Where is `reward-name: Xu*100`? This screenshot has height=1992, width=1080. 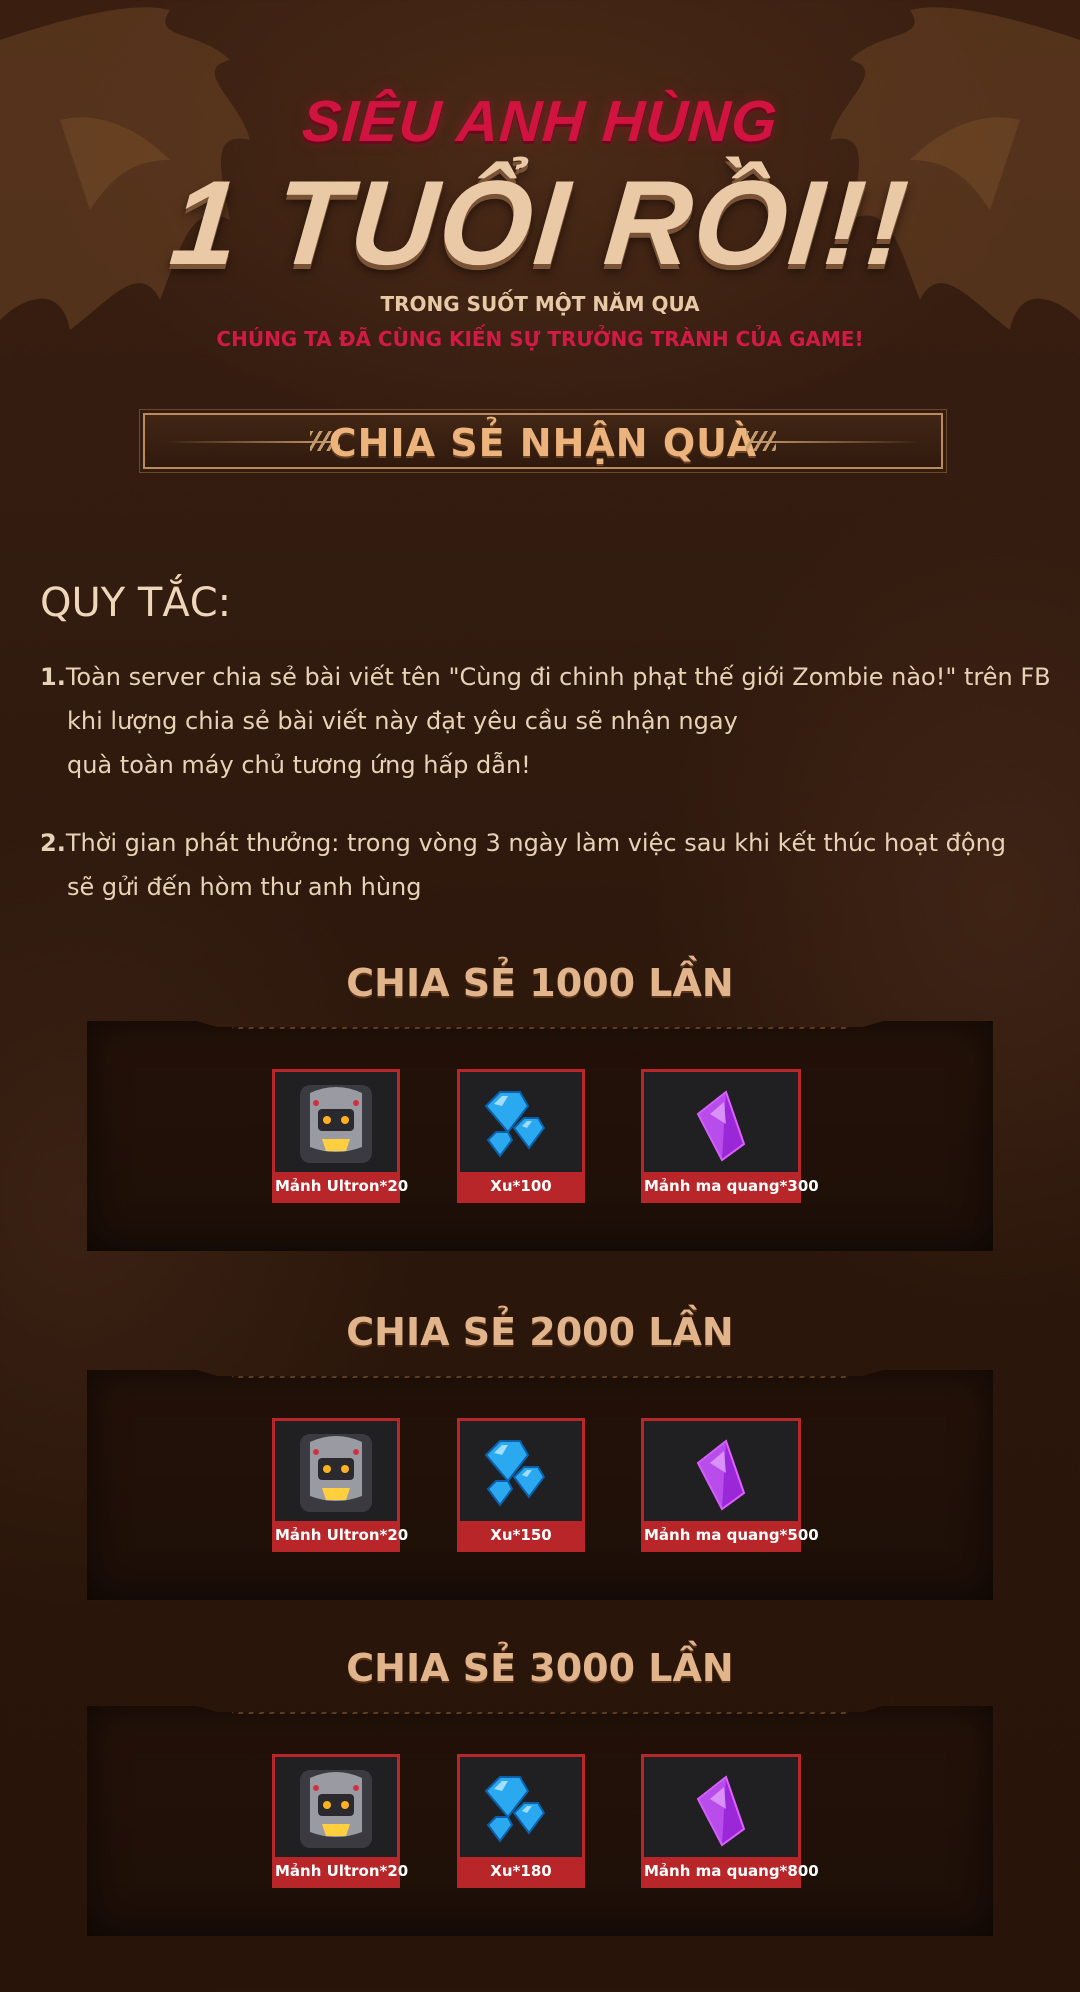 reward-name: Xu*100 is located at coordinates (521, 1186).